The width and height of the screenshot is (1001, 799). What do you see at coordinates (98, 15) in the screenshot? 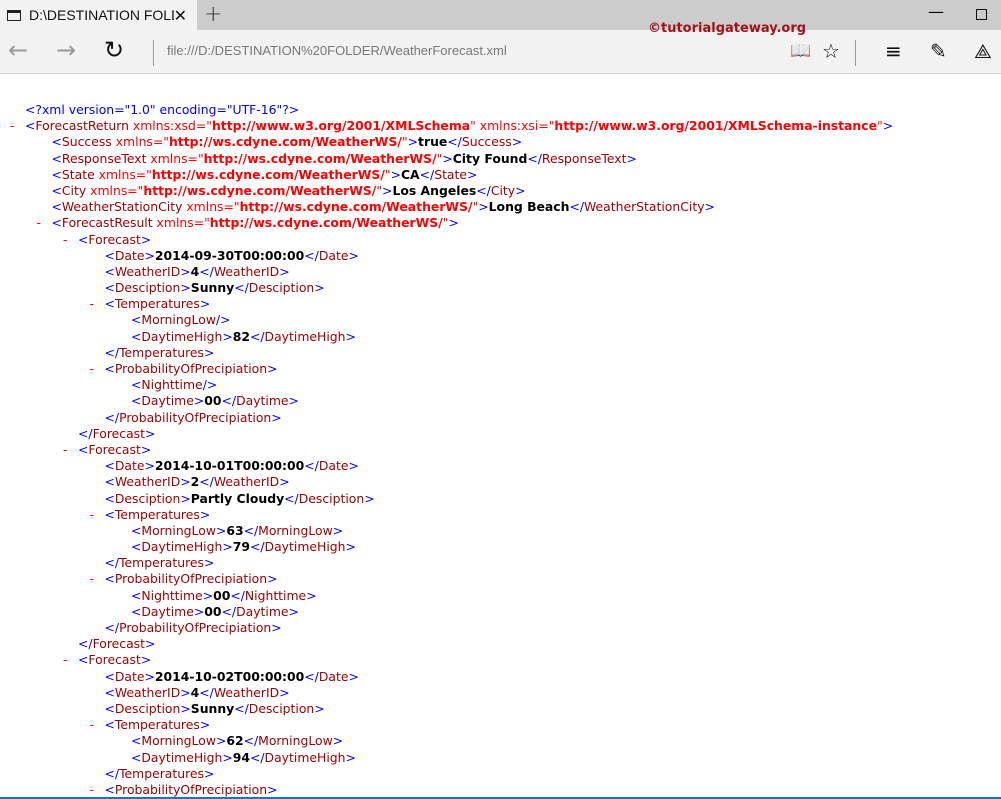
I see `browser-tab: D:\DESTINATION FOLDE ✕` at bounding box center [98, 15].